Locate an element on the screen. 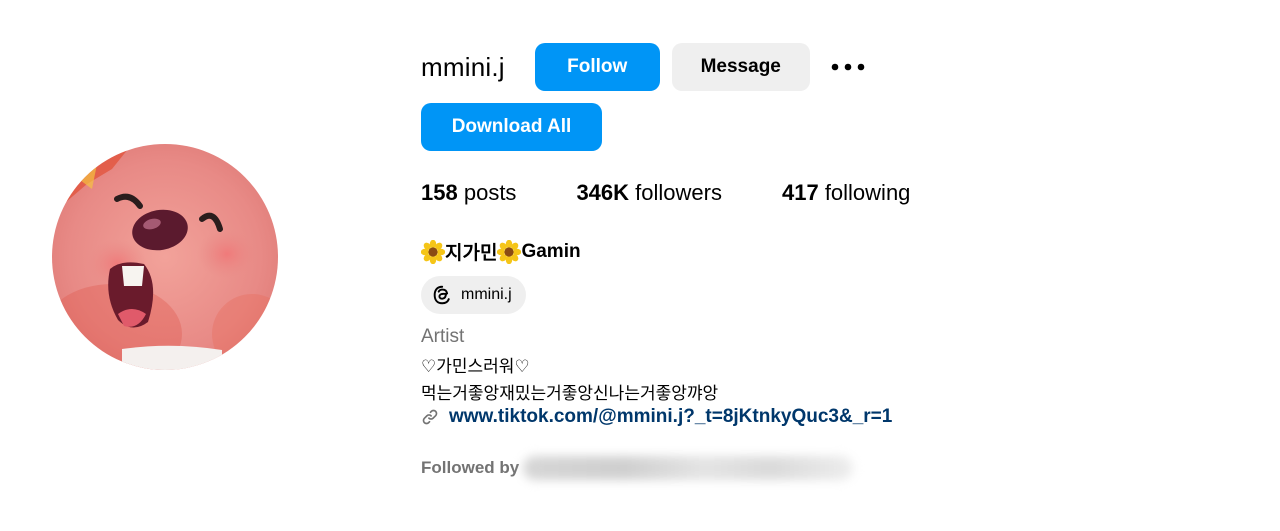 The width and height of the screenshot is (1280, 531). threads-badge: mmini.j is located at coordinates (473, 295).